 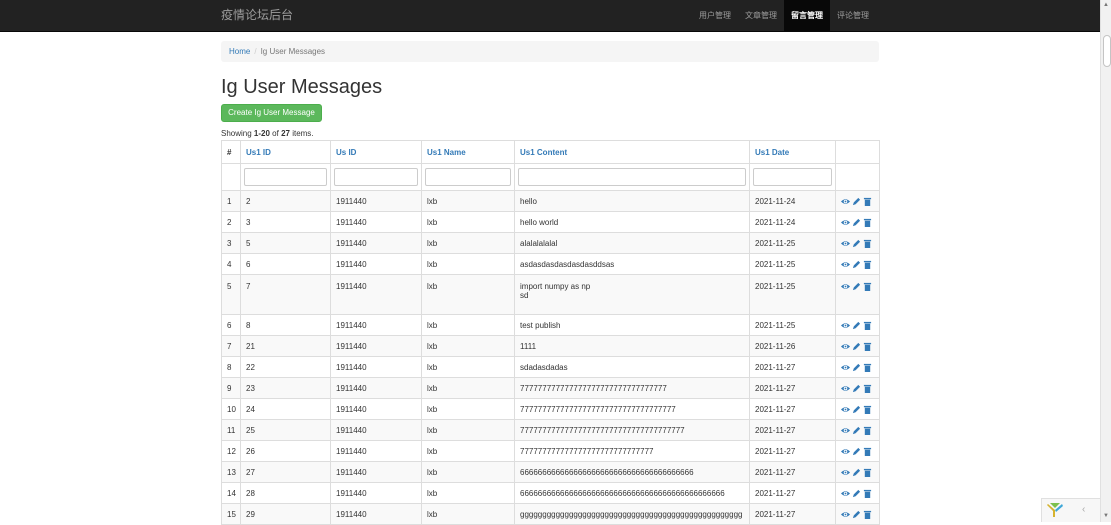 What do you see at coordinates (468, 152) in the screenshot?
I see `header-us1-name: Us1 Name` at bounding box center [468, 152].